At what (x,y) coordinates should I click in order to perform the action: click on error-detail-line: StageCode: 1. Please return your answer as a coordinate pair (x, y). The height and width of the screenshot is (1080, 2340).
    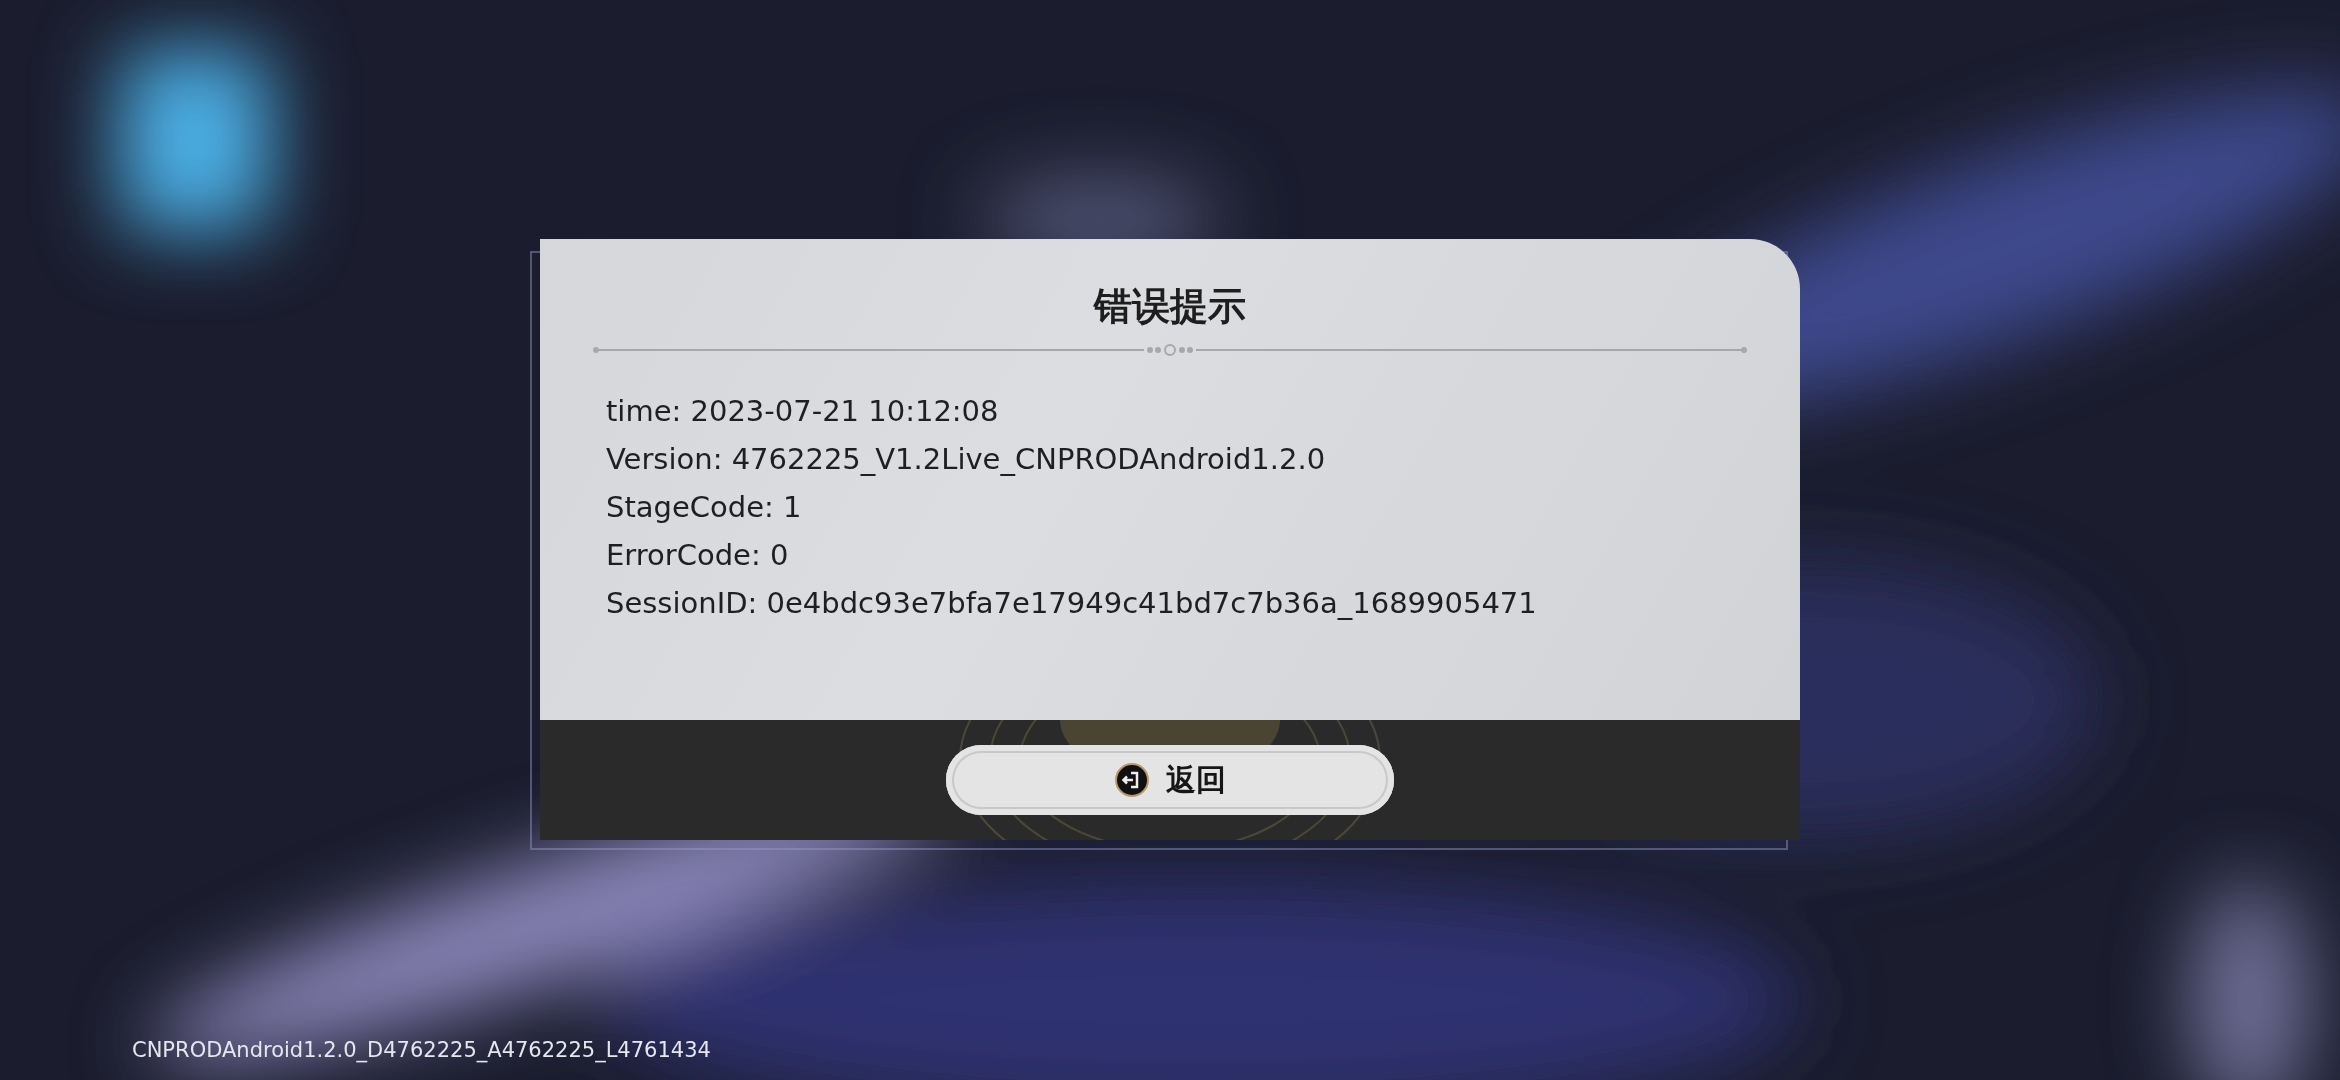
    Looking at the image, I should click on (704, 507).